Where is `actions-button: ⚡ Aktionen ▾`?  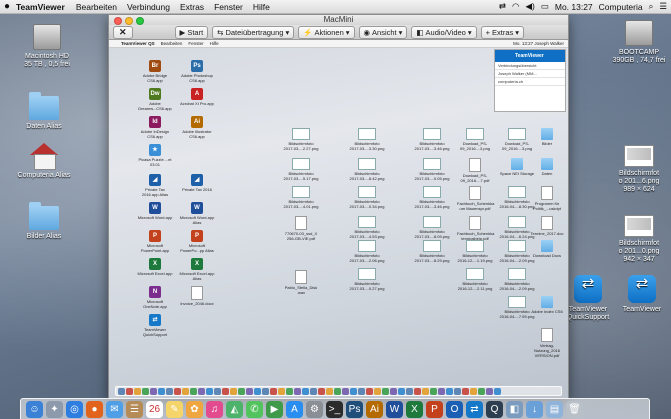 actions-button: ⚡ Aktionen ▾ is located at coordinates (326, 32).